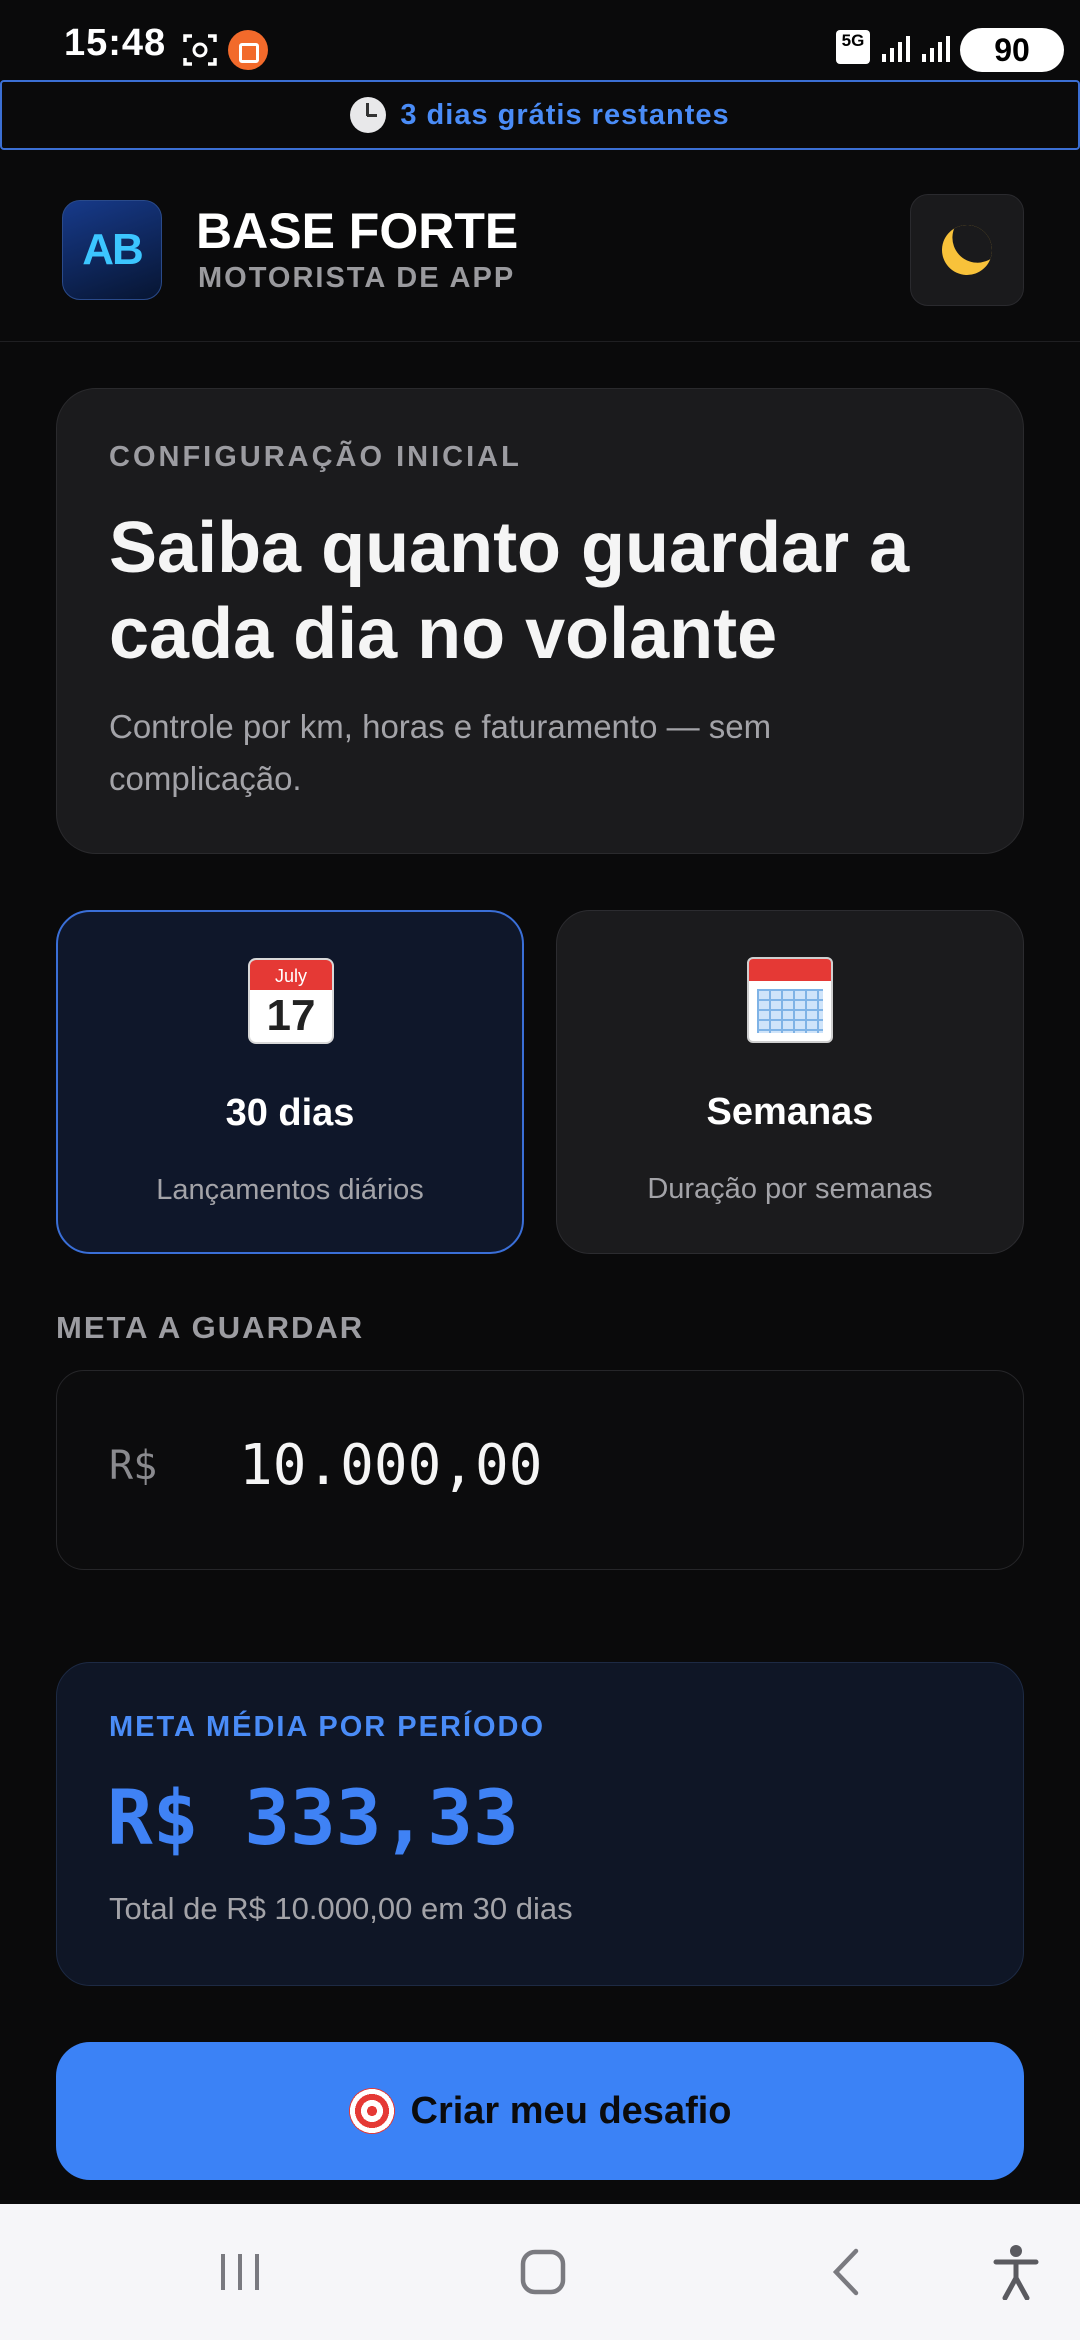 Image resolution: width=1080 pixels, height=2340 pixels. Describe the element at coordinates (357, 278) in the screenshot. I see `brand-subtitle: MOTORISTA DE APP` at that location.